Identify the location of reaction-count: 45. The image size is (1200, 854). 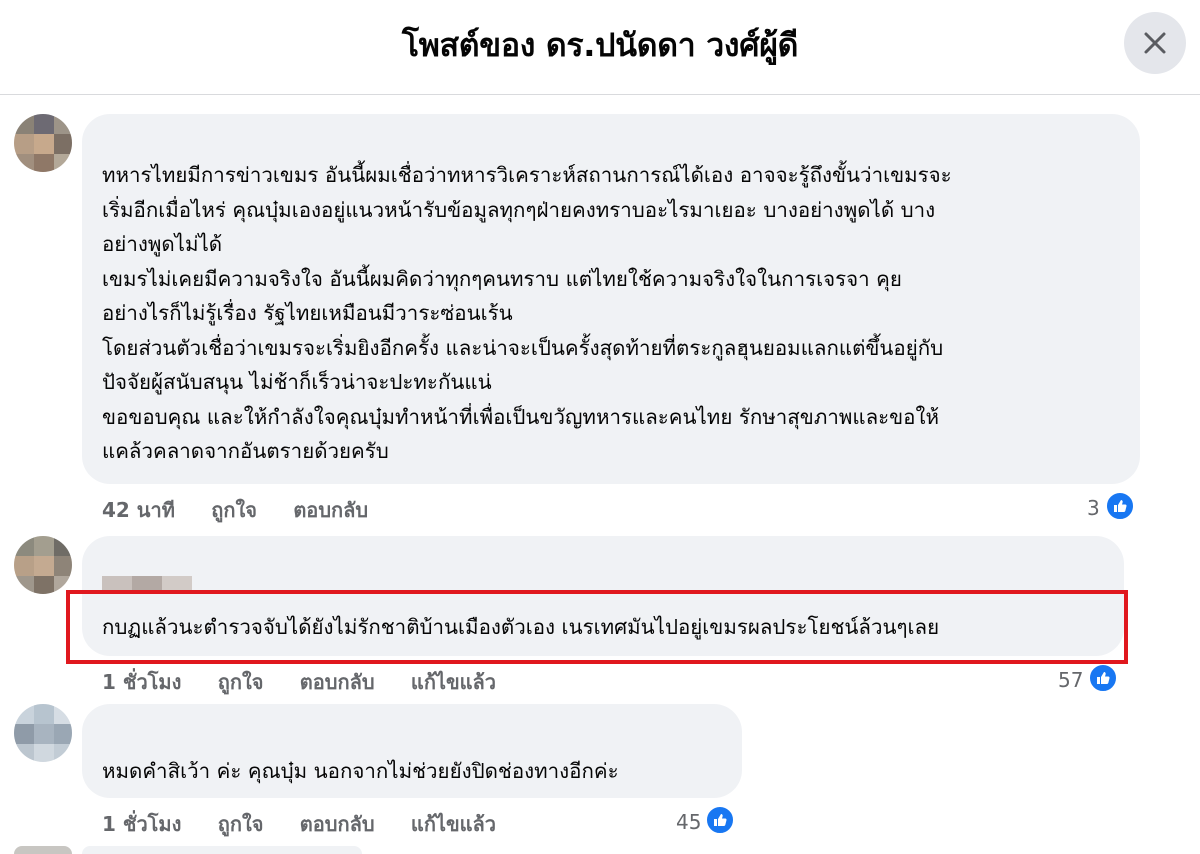
(688, 822).